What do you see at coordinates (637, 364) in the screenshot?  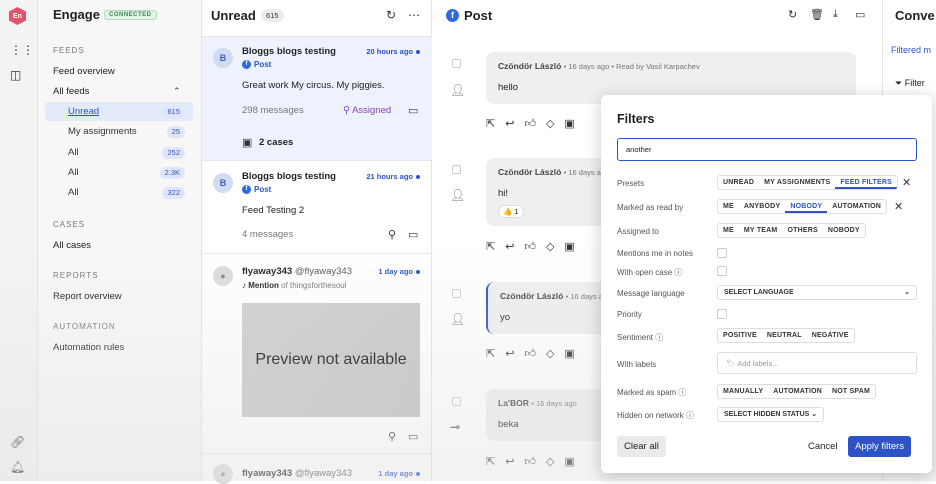 I see `labels-label: With labels` at bounding box center [637, 364].